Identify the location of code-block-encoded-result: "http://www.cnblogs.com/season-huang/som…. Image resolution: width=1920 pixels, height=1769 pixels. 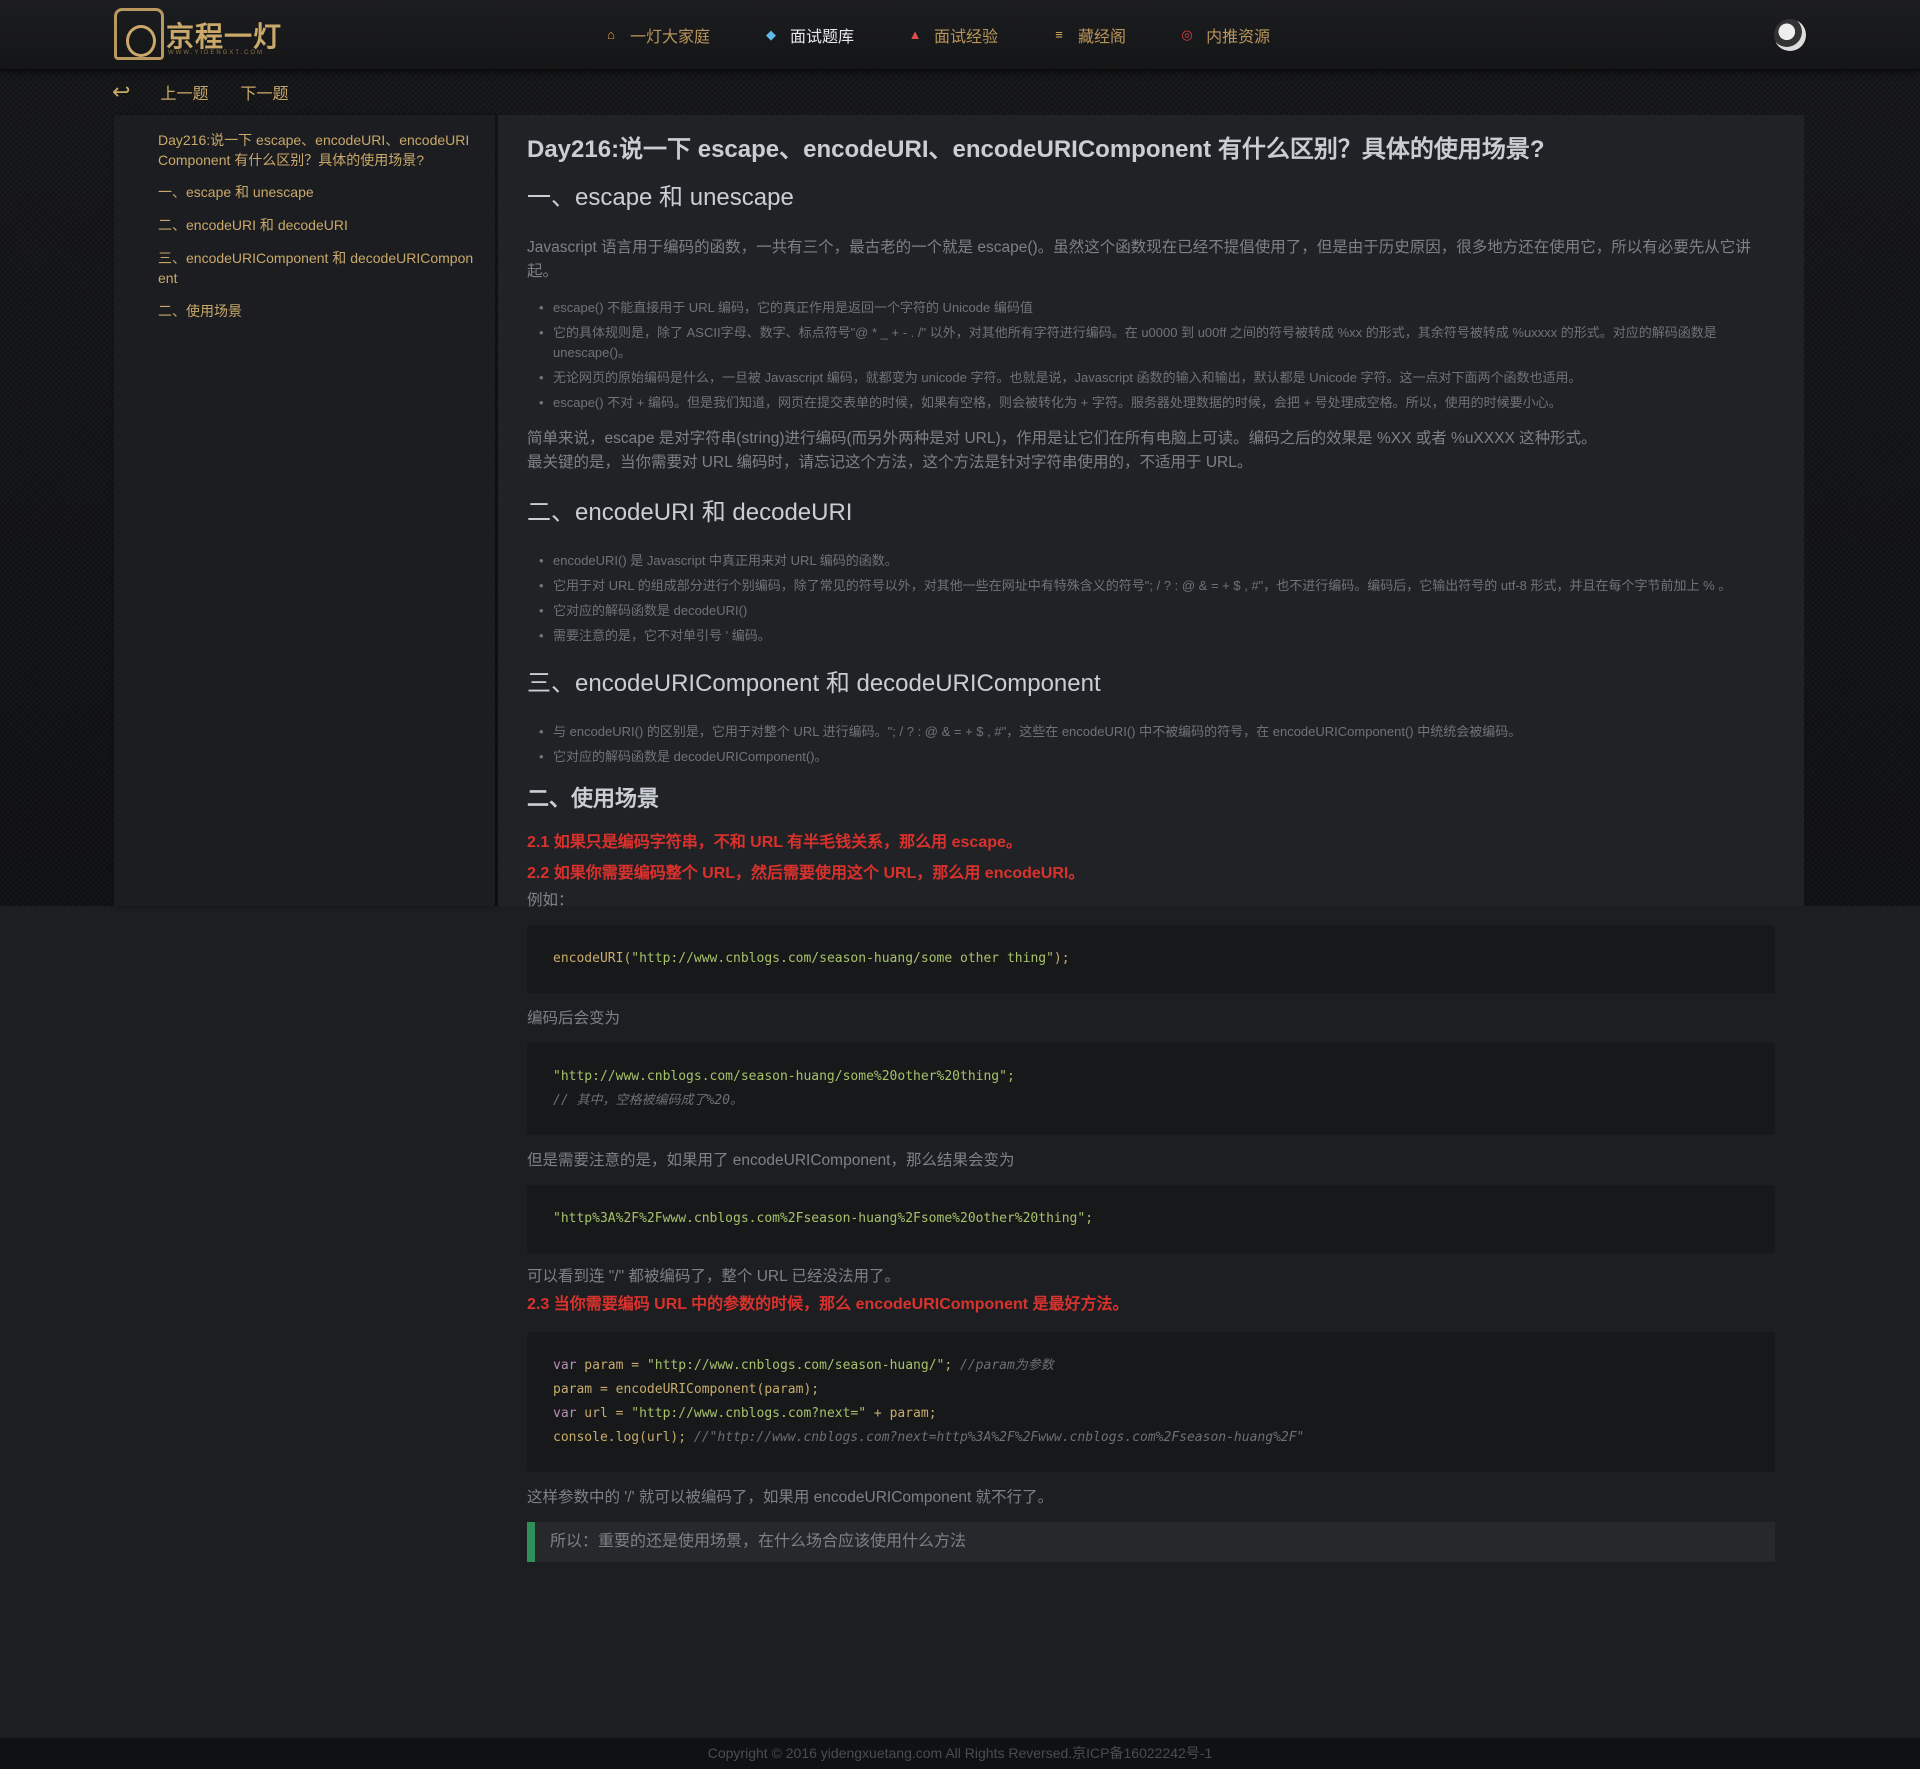
(1151, 1089).